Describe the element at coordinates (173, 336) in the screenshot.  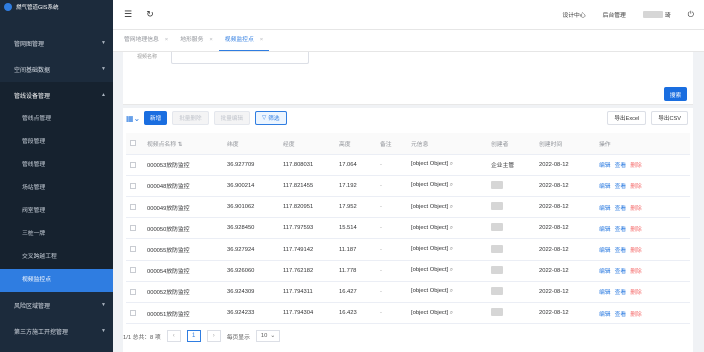
I see `prev-page-button: ‹` at that location.